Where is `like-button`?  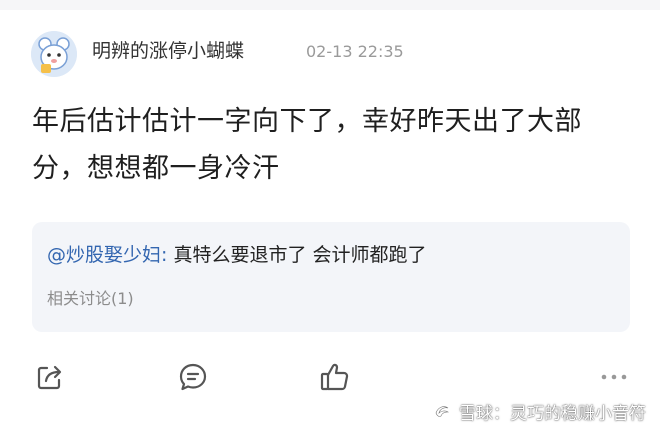
like-button is located at coordinates (335, 377).